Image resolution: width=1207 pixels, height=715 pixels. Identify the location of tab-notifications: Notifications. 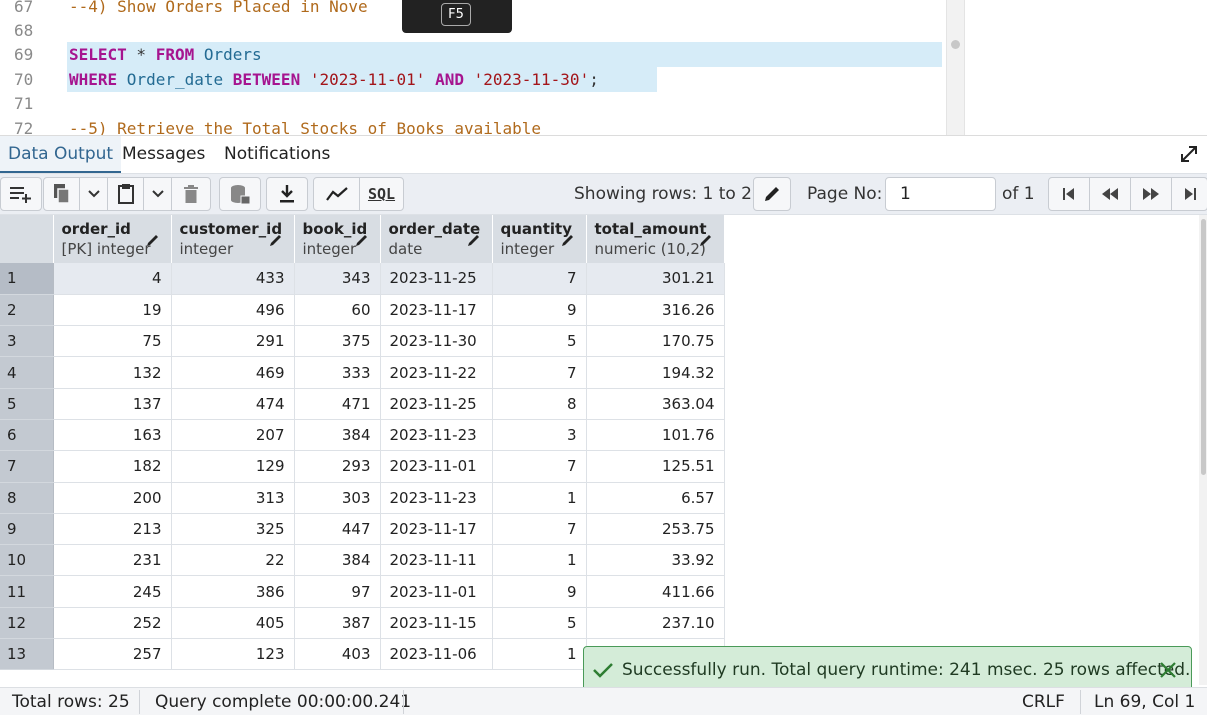
(277, 154).